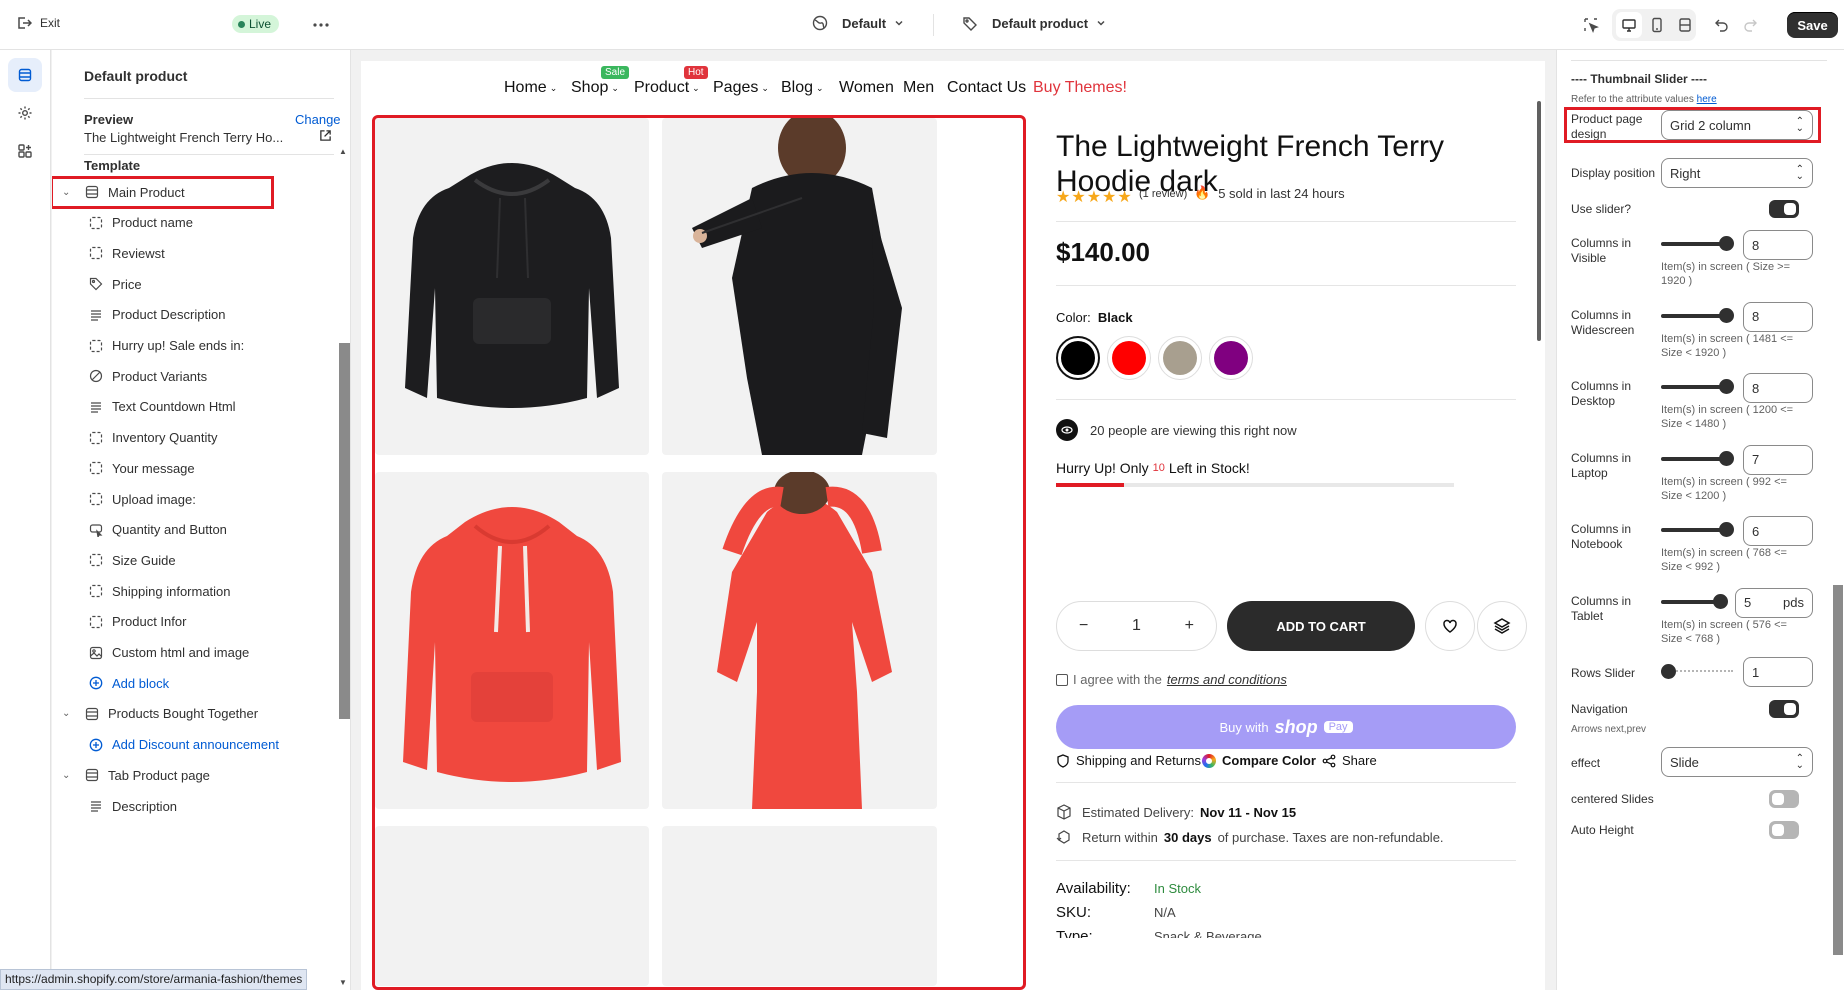  I want to click on tree-item-add-discount-announcement: Add Discount announcement, so click(197, 745).